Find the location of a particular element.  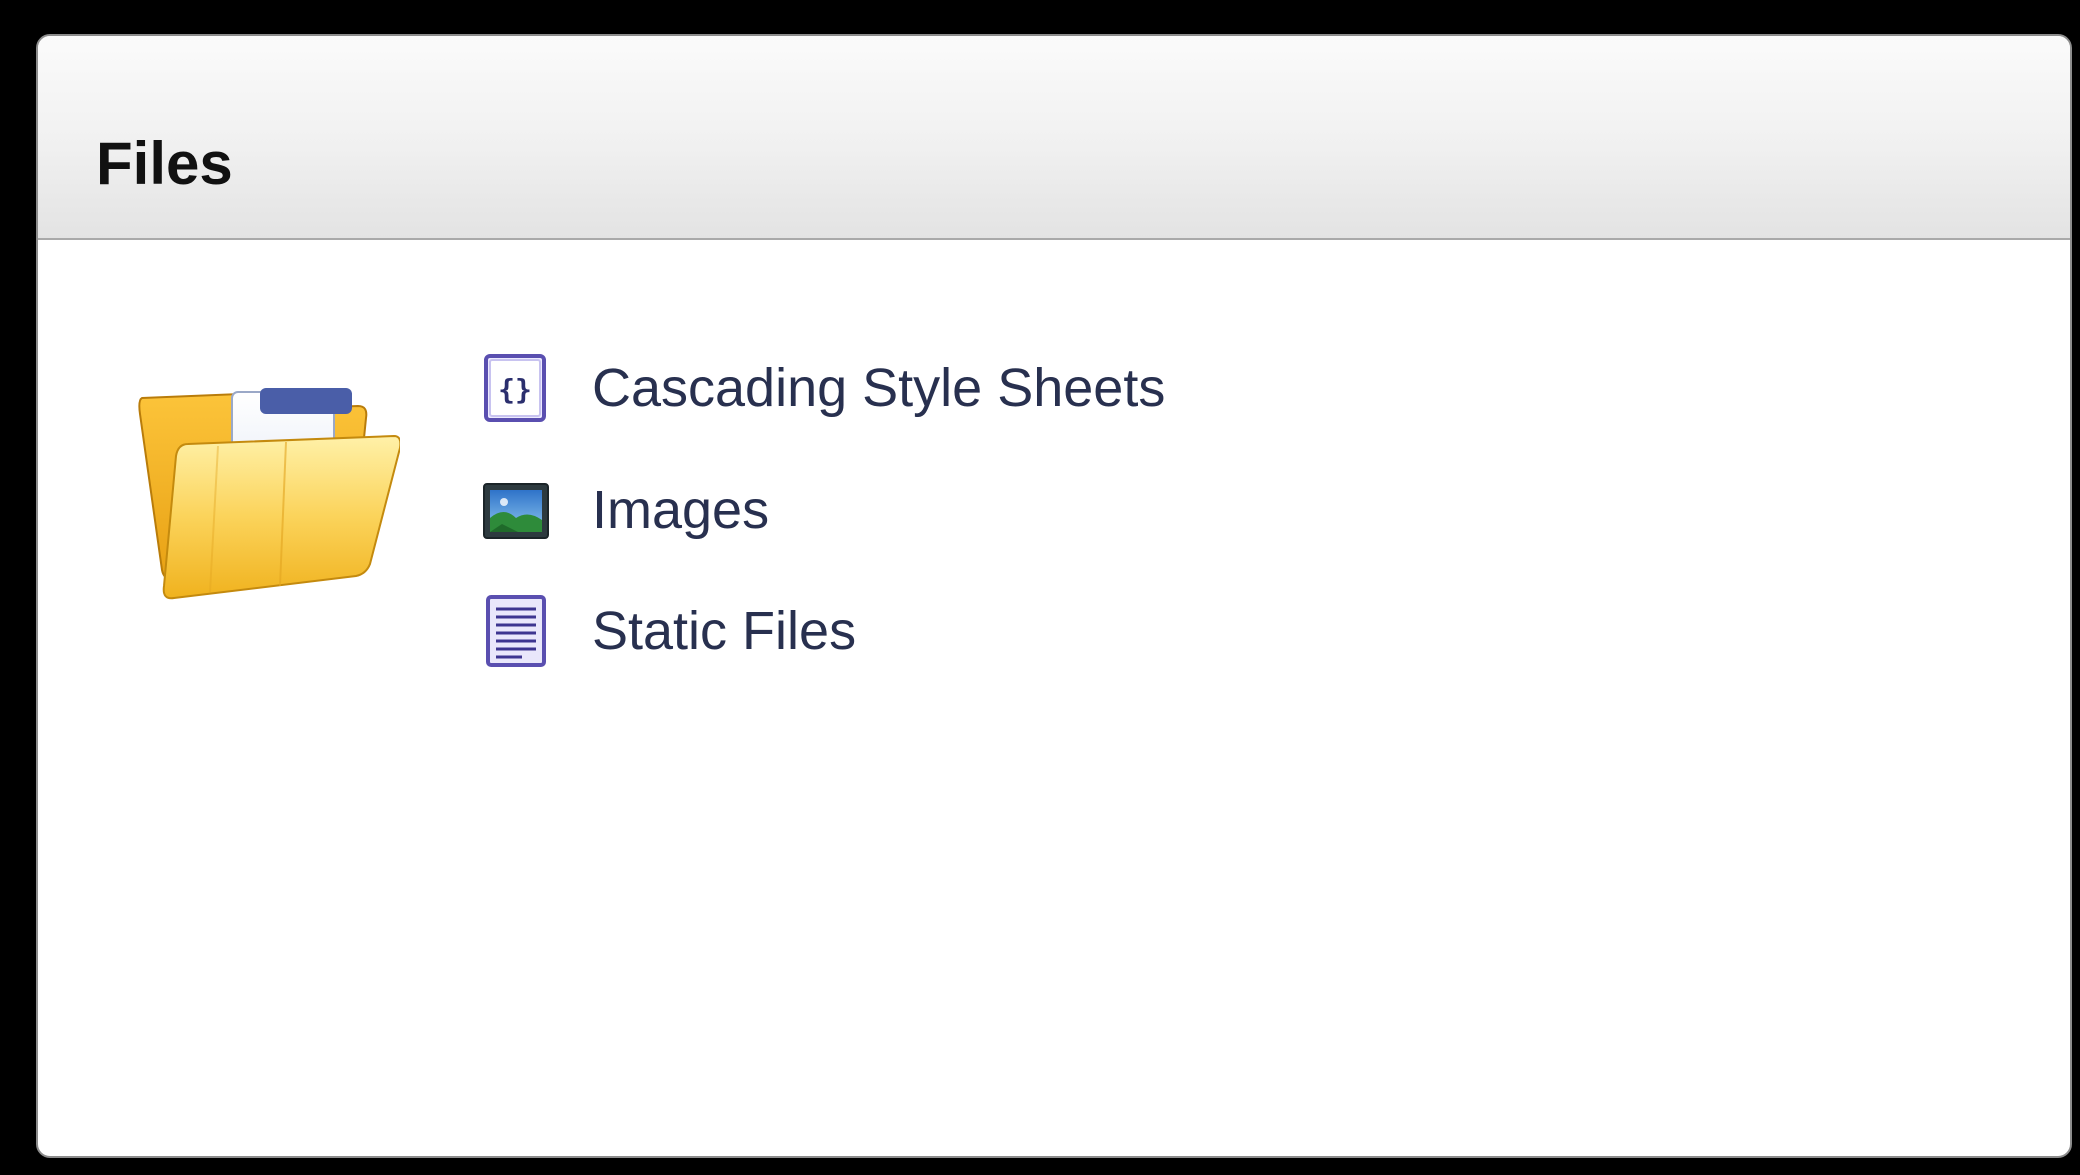

text-file-icon is located at coordinates (516, 631).